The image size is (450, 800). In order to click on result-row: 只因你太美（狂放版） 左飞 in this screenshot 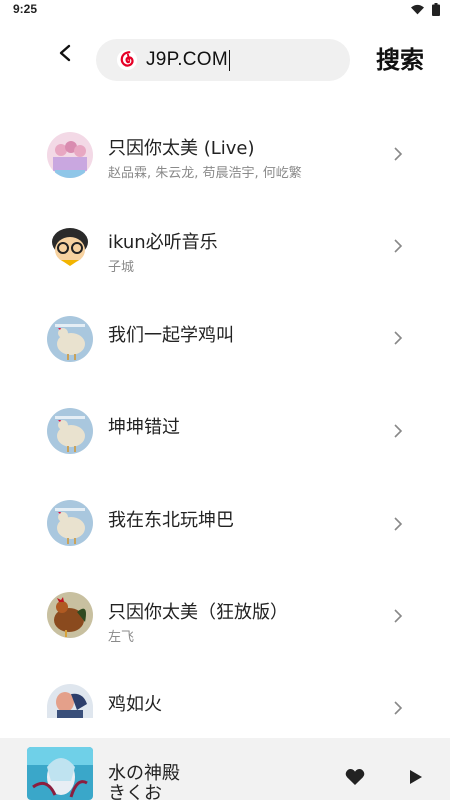, I will do `click(225, 614)`.